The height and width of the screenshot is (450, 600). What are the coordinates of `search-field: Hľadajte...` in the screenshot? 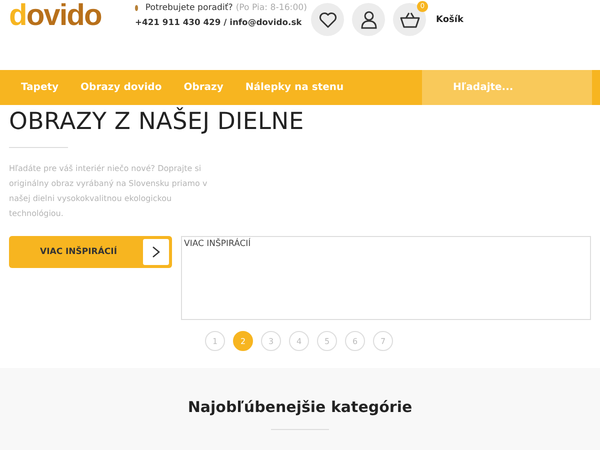 It's located at (507, 87).